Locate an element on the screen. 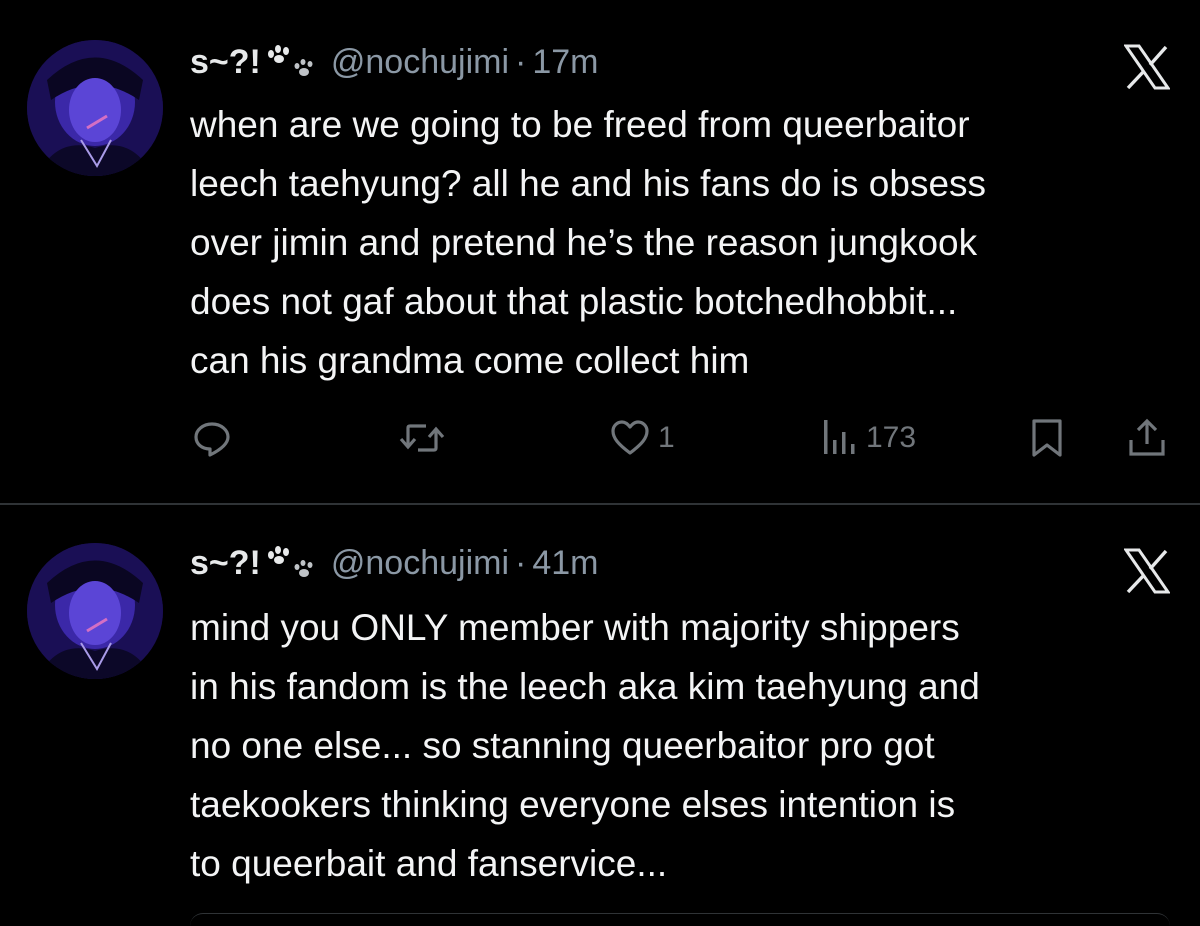  bookmark-icon is located at coordinates (1047, 438).